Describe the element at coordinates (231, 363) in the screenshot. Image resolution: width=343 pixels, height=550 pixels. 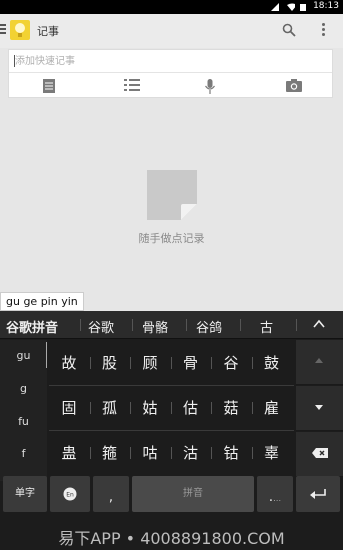
I see `candidate-char-key: 谷` at that location.